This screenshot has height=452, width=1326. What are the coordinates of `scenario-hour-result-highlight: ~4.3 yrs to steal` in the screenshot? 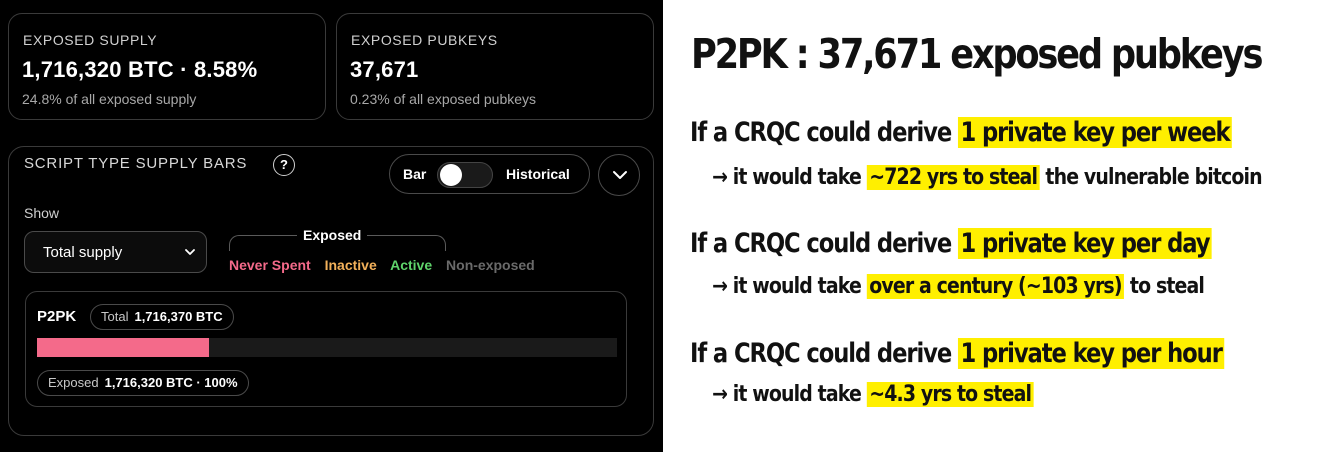 It's located at (950, 394).